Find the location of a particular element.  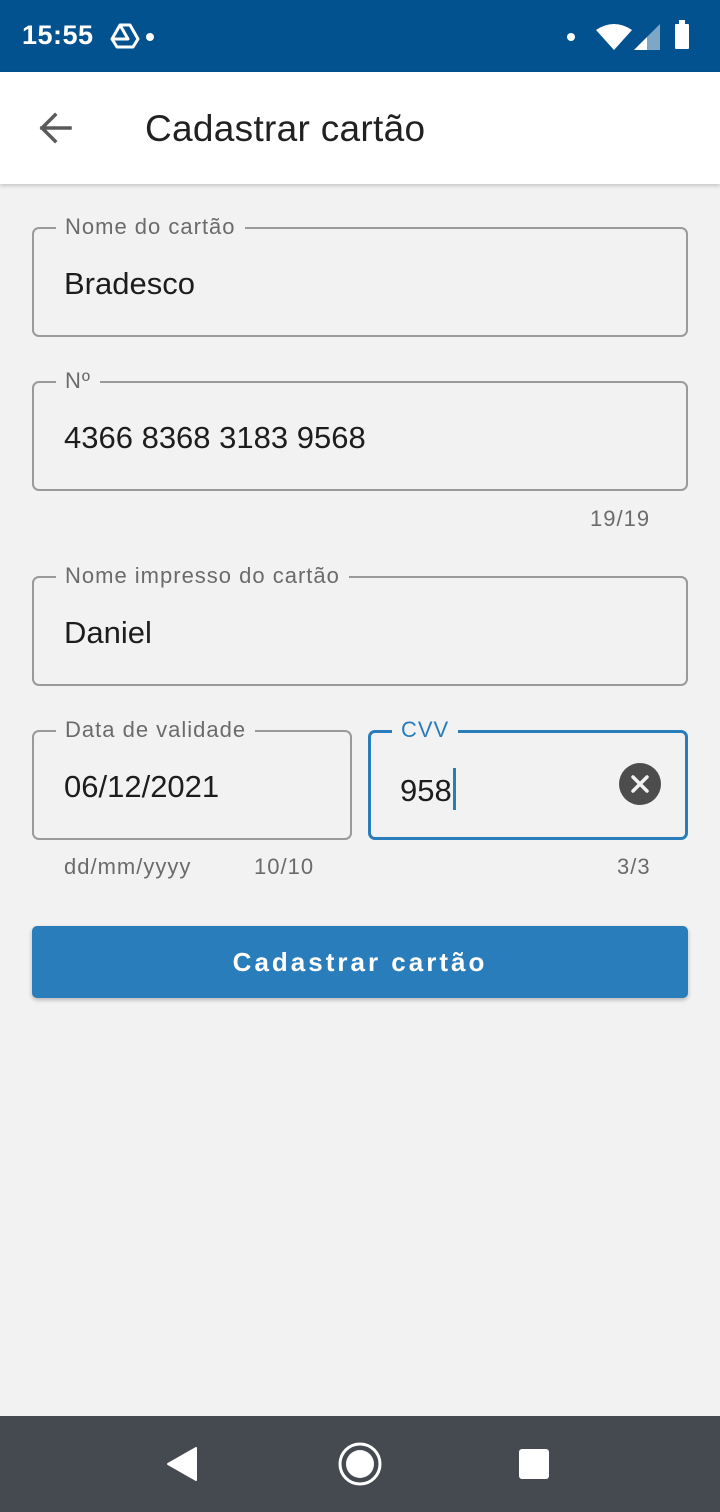

card-name-label: Nome do cartão is located at coordinates (150, 227).